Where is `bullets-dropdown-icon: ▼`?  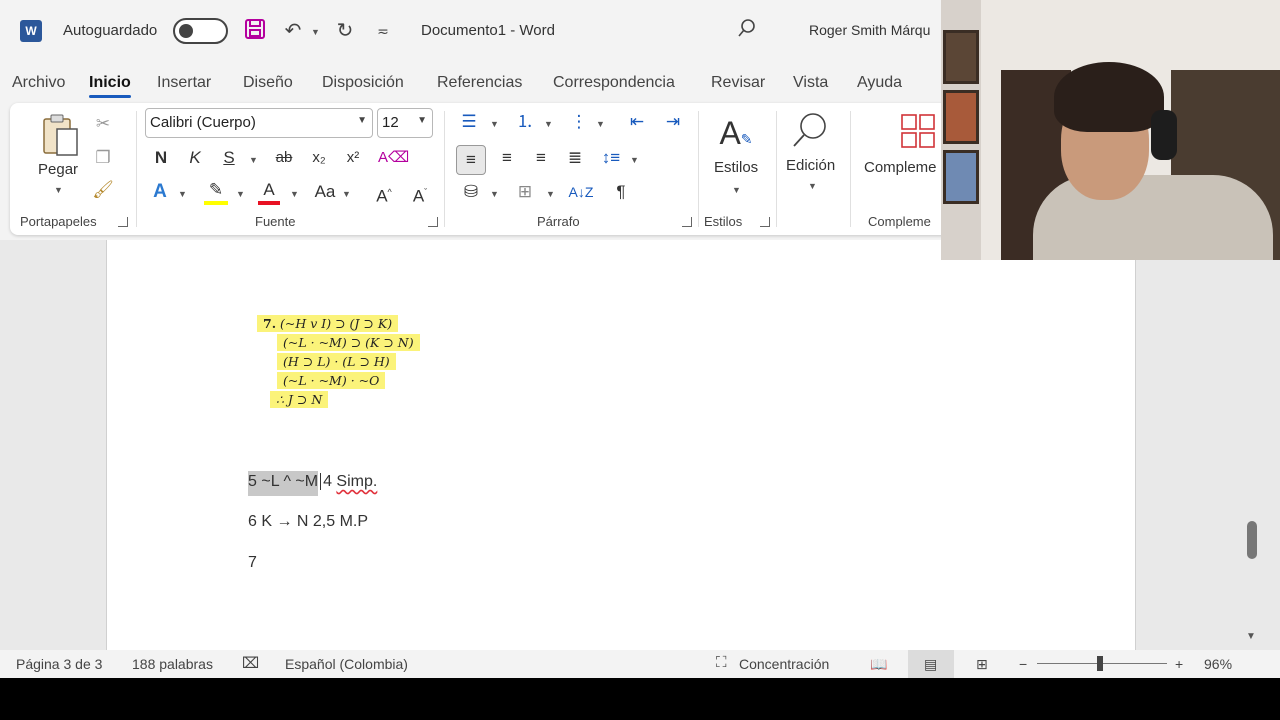 bullets-dropdown-icon: ▼ is located at coordinates (494, 124).